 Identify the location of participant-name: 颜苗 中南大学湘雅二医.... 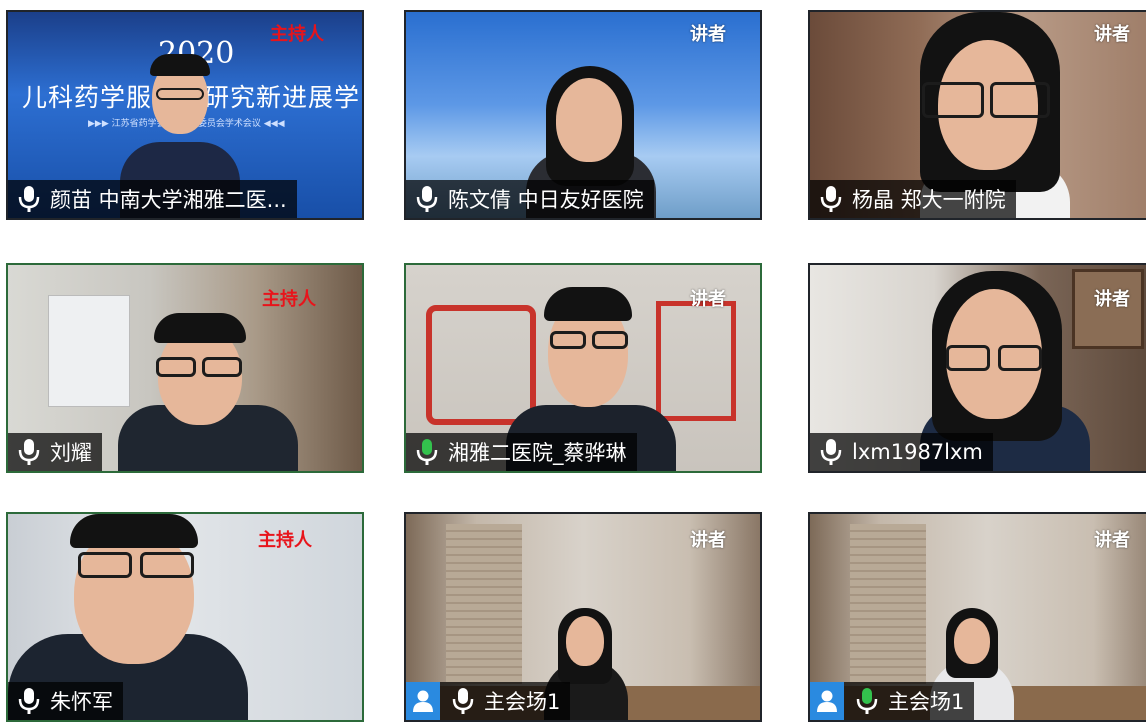
(168, 200).